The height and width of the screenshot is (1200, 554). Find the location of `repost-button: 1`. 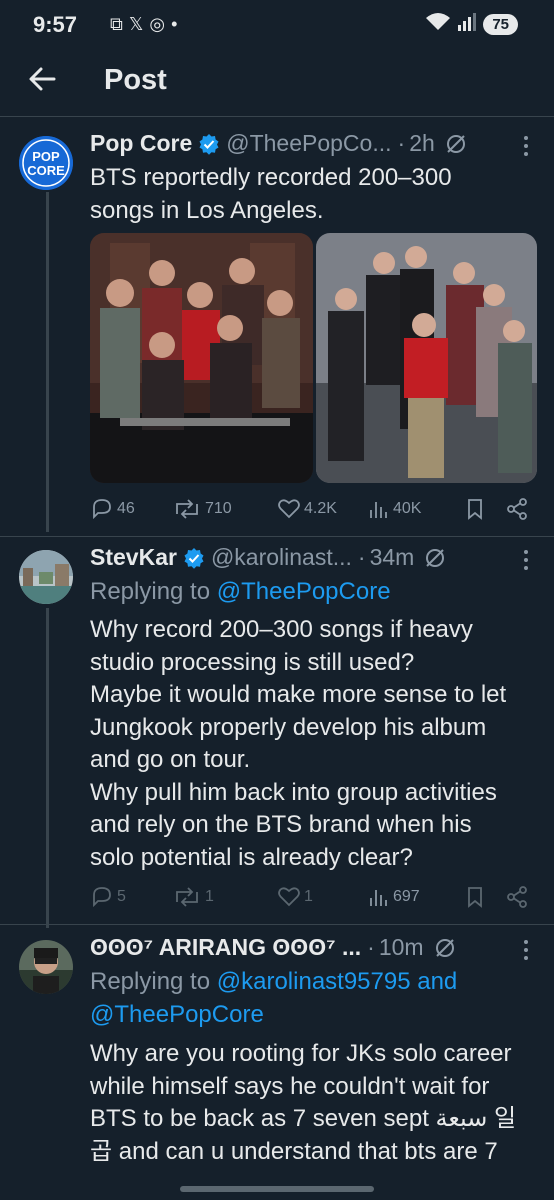

repost-button: 1 is located at coordinates (193, 897).